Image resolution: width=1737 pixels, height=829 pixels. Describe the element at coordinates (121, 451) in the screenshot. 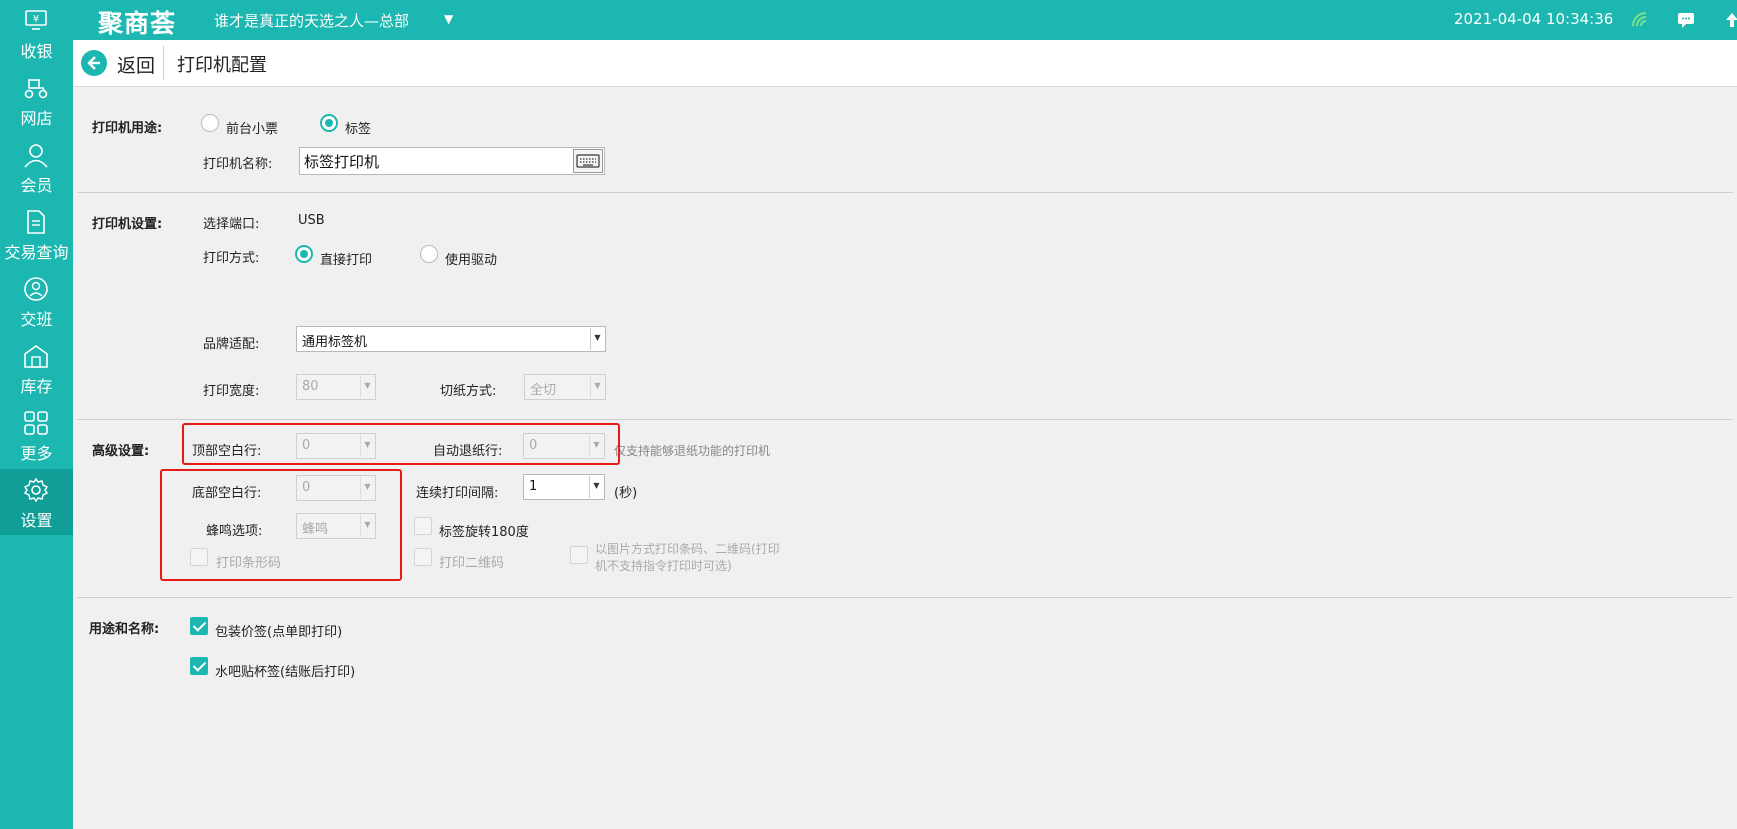

I see `advanced-settings-title: 高级设置:` at that location.